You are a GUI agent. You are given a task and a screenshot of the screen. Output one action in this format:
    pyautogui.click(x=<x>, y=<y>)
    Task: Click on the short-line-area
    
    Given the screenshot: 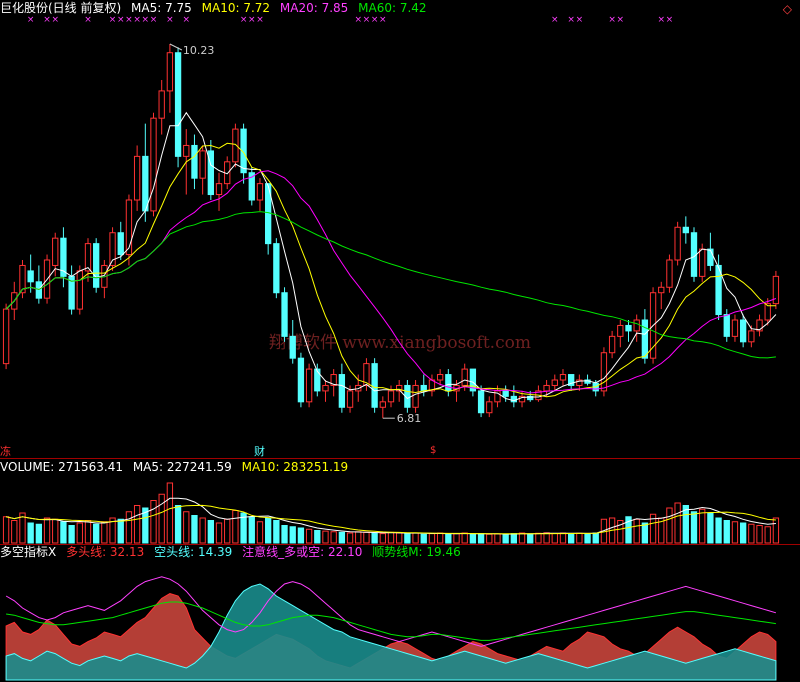 What is the action you would take?
    pyautogui.click(x=391, y=632)
    